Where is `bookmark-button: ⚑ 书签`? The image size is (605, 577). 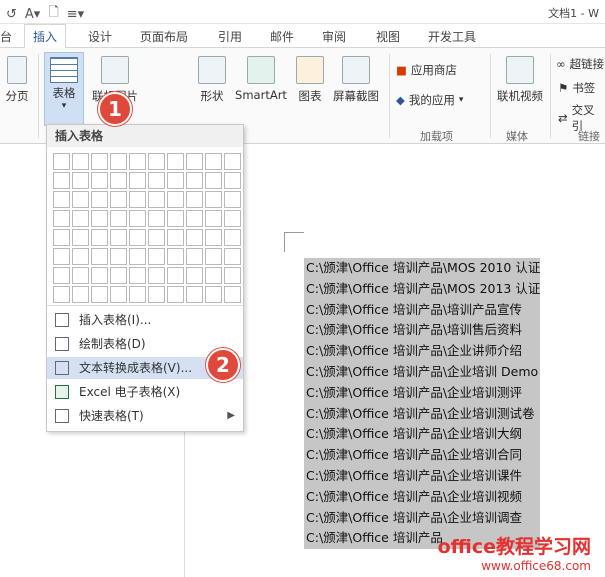 bookmark-button: ⚑ 书签 is located at coordinates (576, 88).